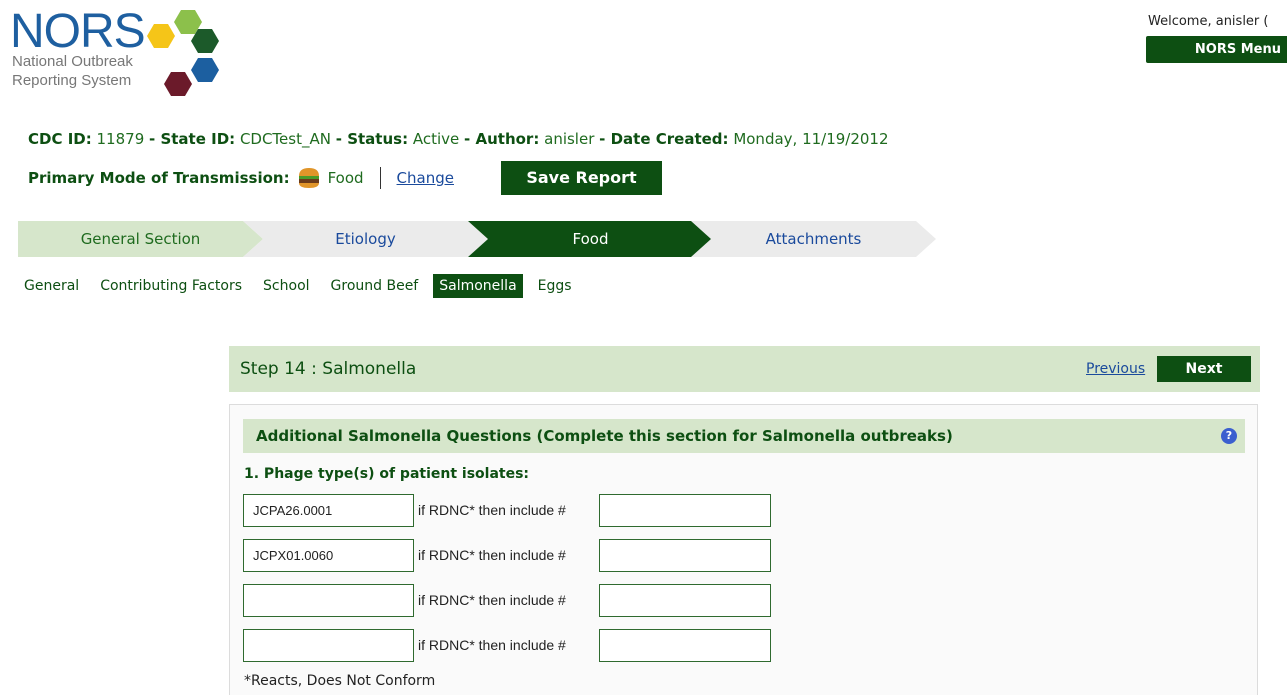 The height and width of the screenshot is (695, 1287). I want to click on phage-row: JCPA26.0001 if RDNC* then include #, so click(513, 510).